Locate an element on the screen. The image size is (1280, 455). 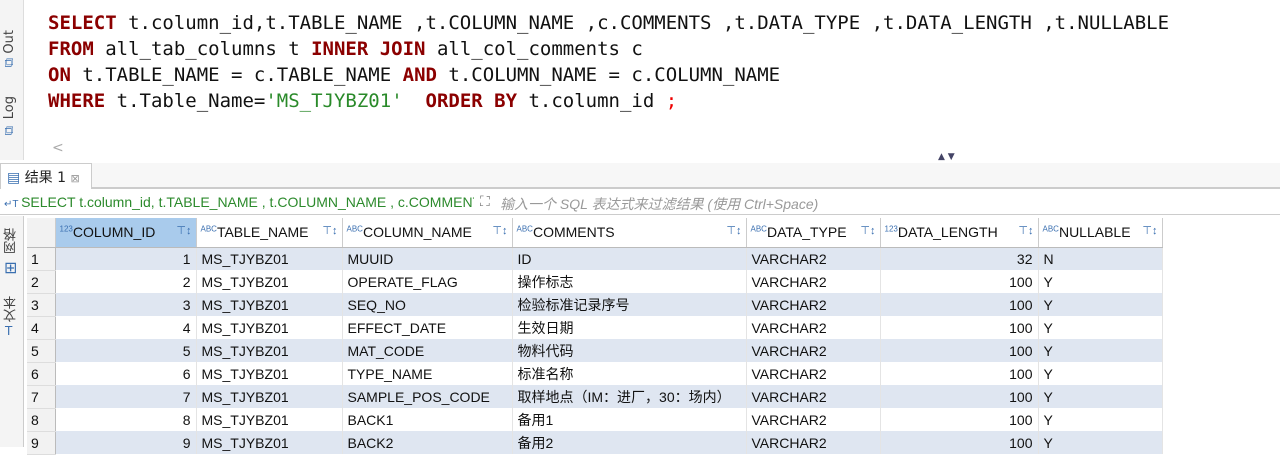
column-header-nullable: ABCNULLABLE ⊤↕ is located at coordinates (1100, 233).